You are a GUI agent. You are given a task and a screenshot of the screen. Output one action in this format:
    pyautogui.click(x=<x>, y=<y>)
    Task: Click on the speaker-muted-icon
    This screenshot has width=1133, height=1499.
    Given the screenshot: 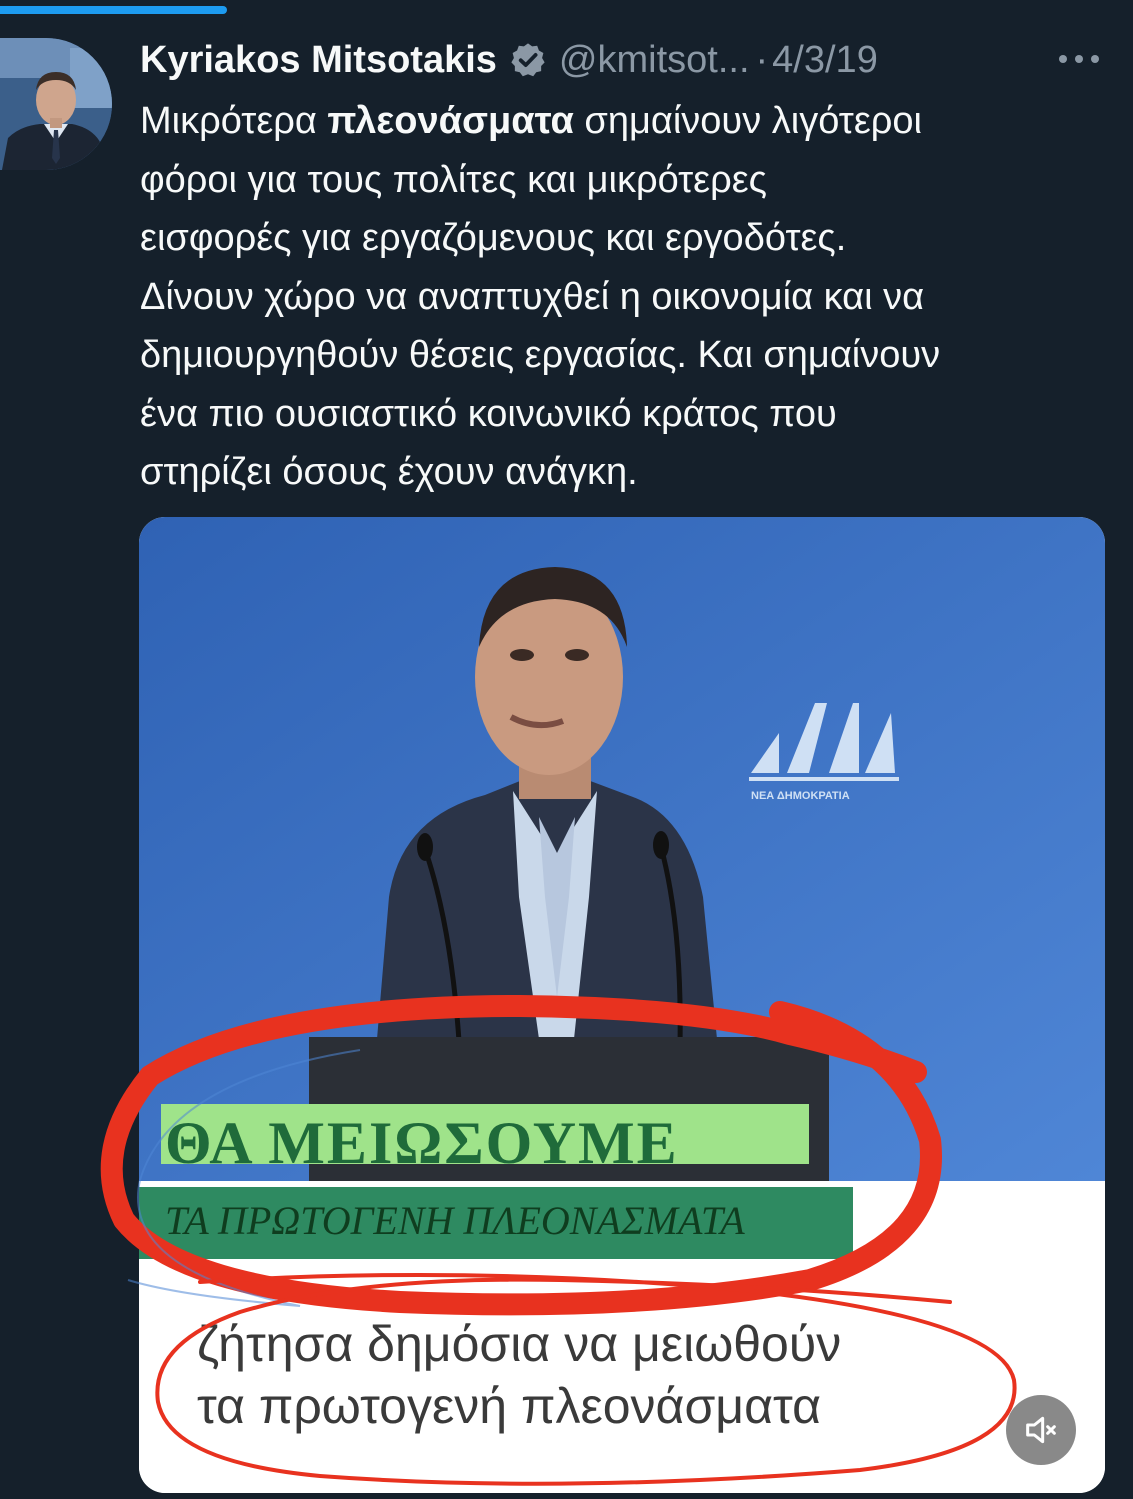 What is the action you would take?
    pyautogui.click(x=1041, y=1430)
    